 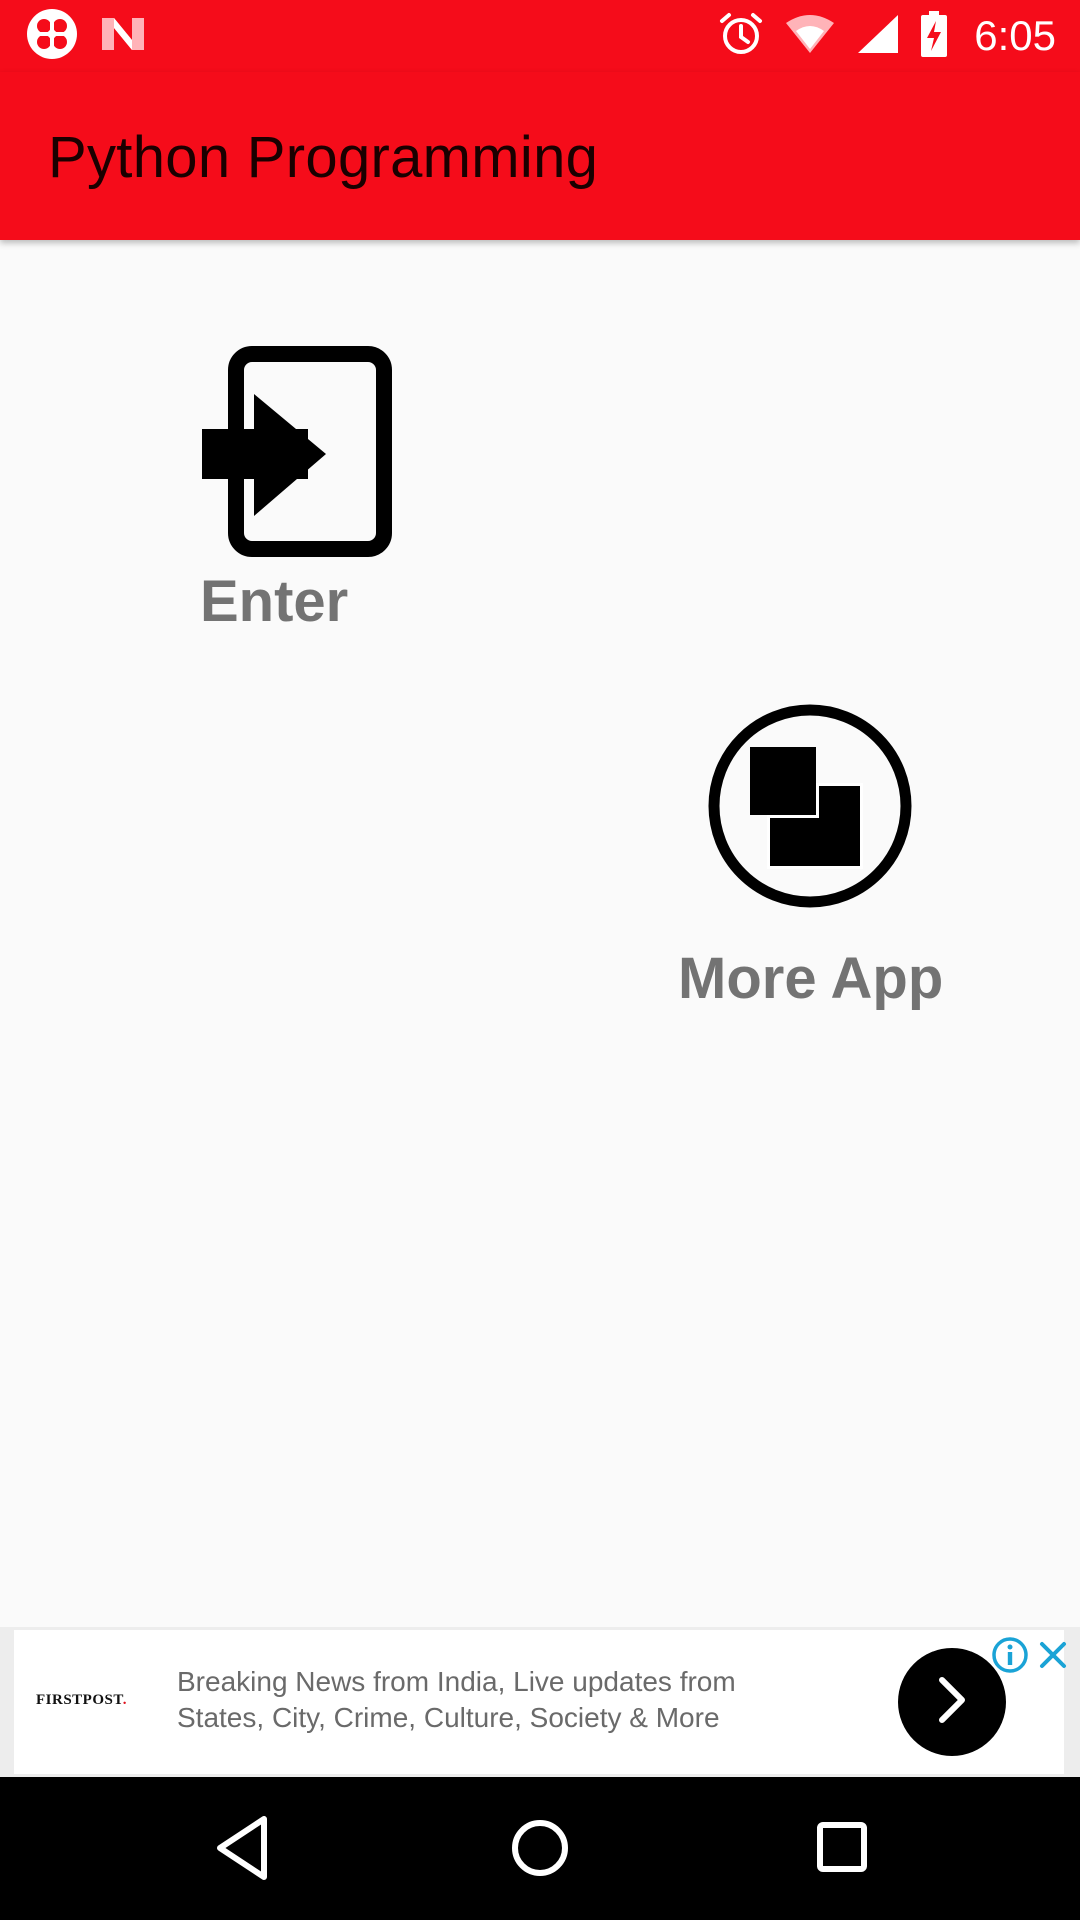 What do you see at coordinates (52, 36) in the screenshot?
I see `notification-app-icon` at bounding box center [52, 36].